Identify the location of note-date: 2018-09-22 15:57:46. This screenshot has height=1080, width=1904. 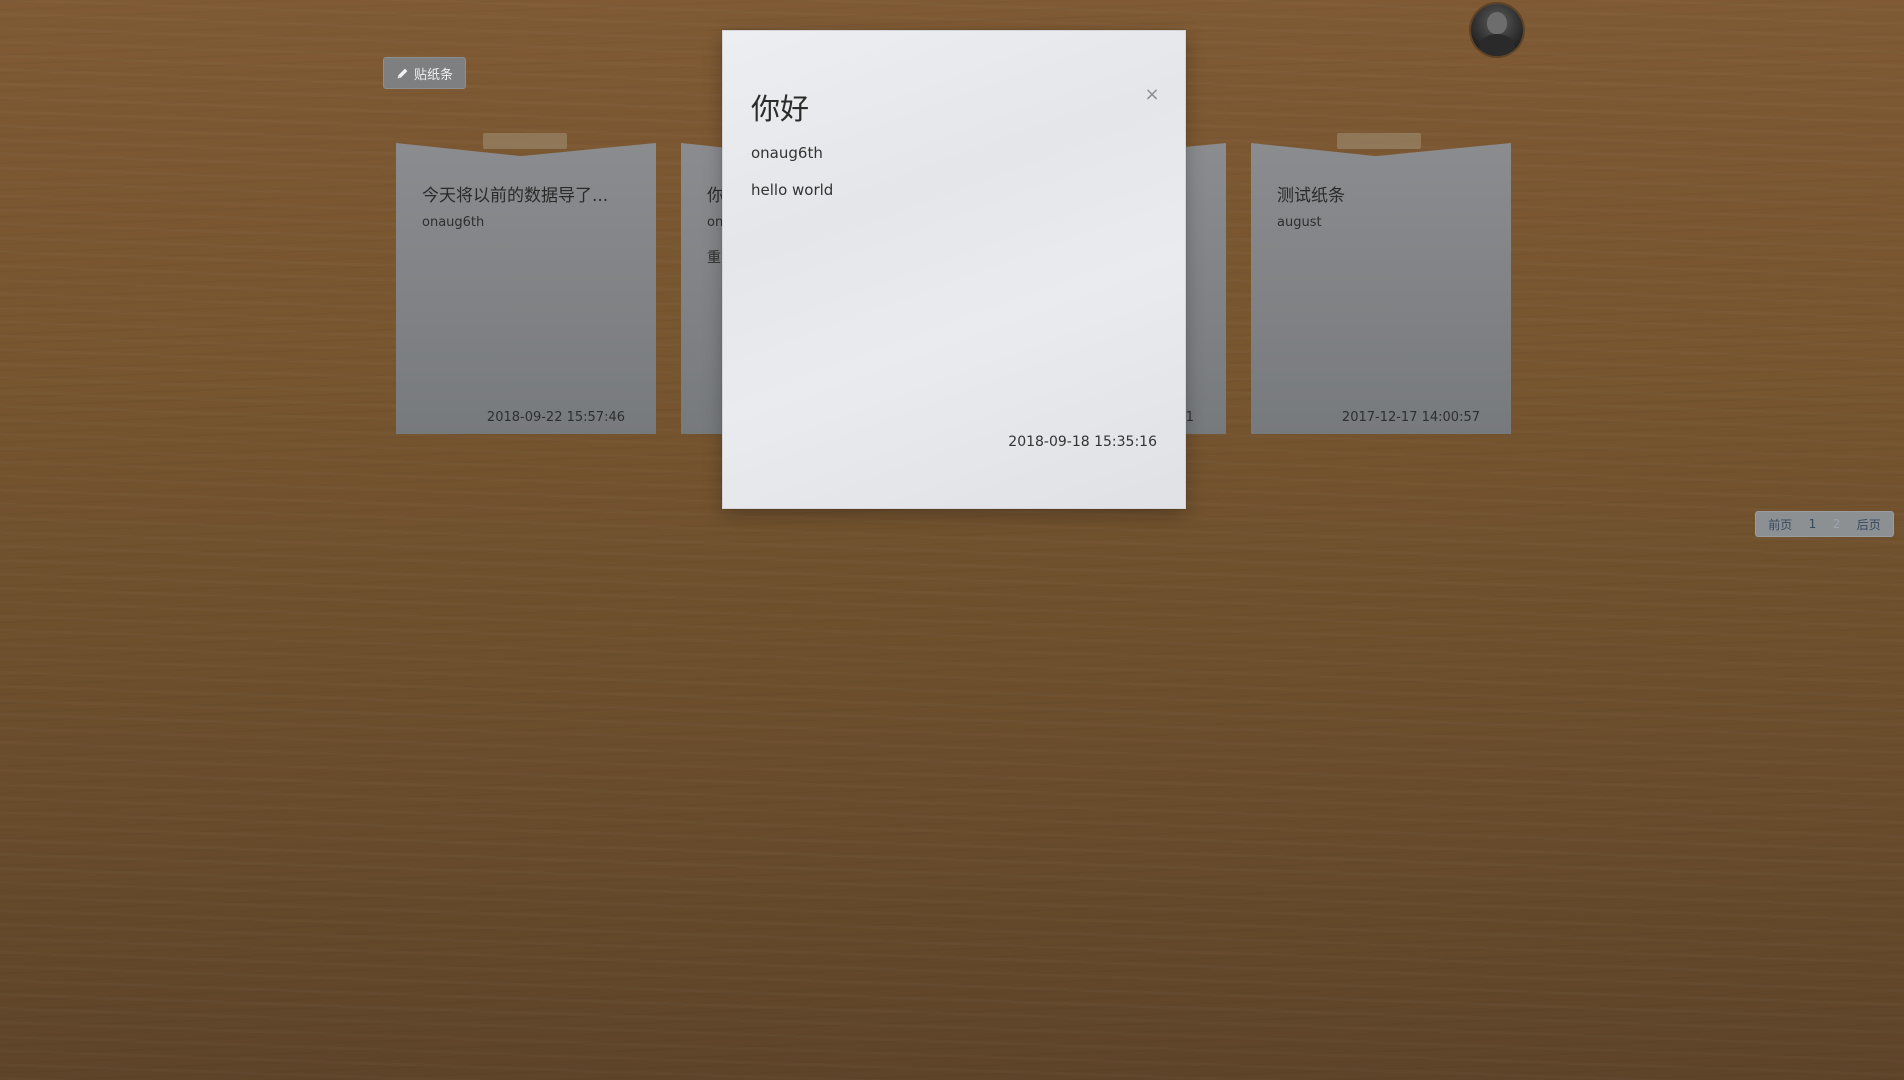
(555, 417).